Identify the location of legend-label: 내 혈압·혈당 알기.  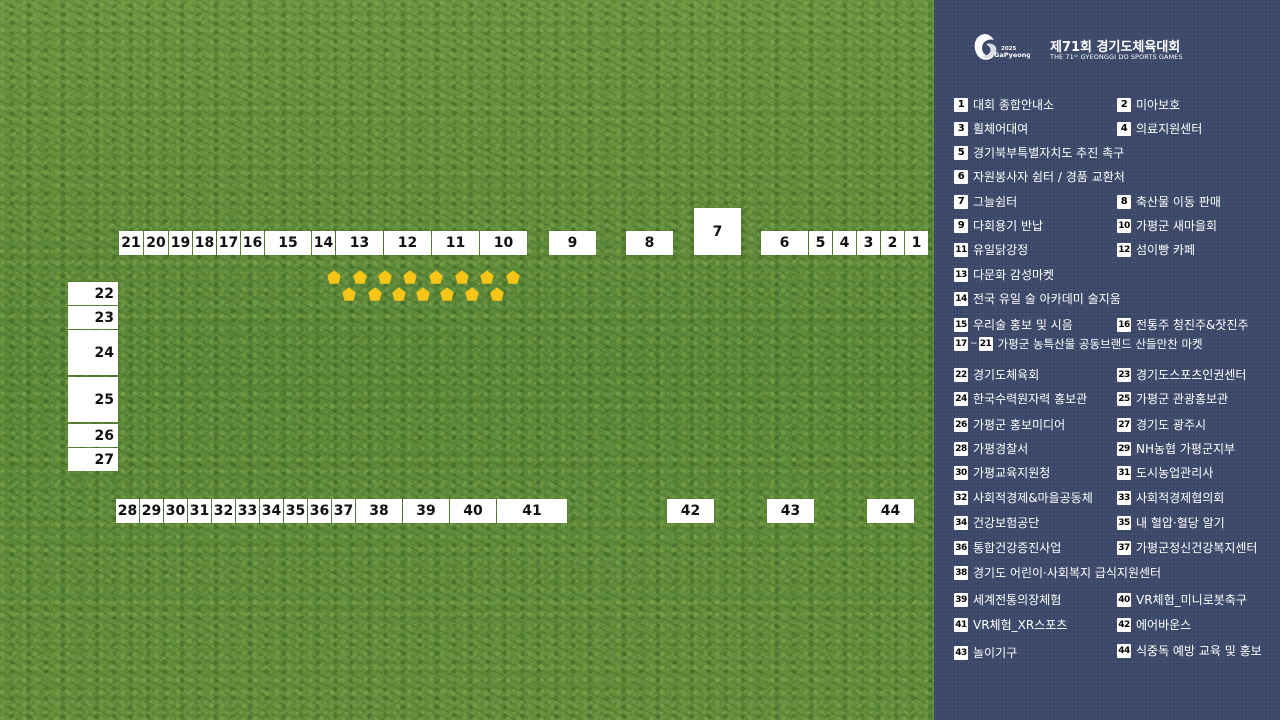
(1180, 523).